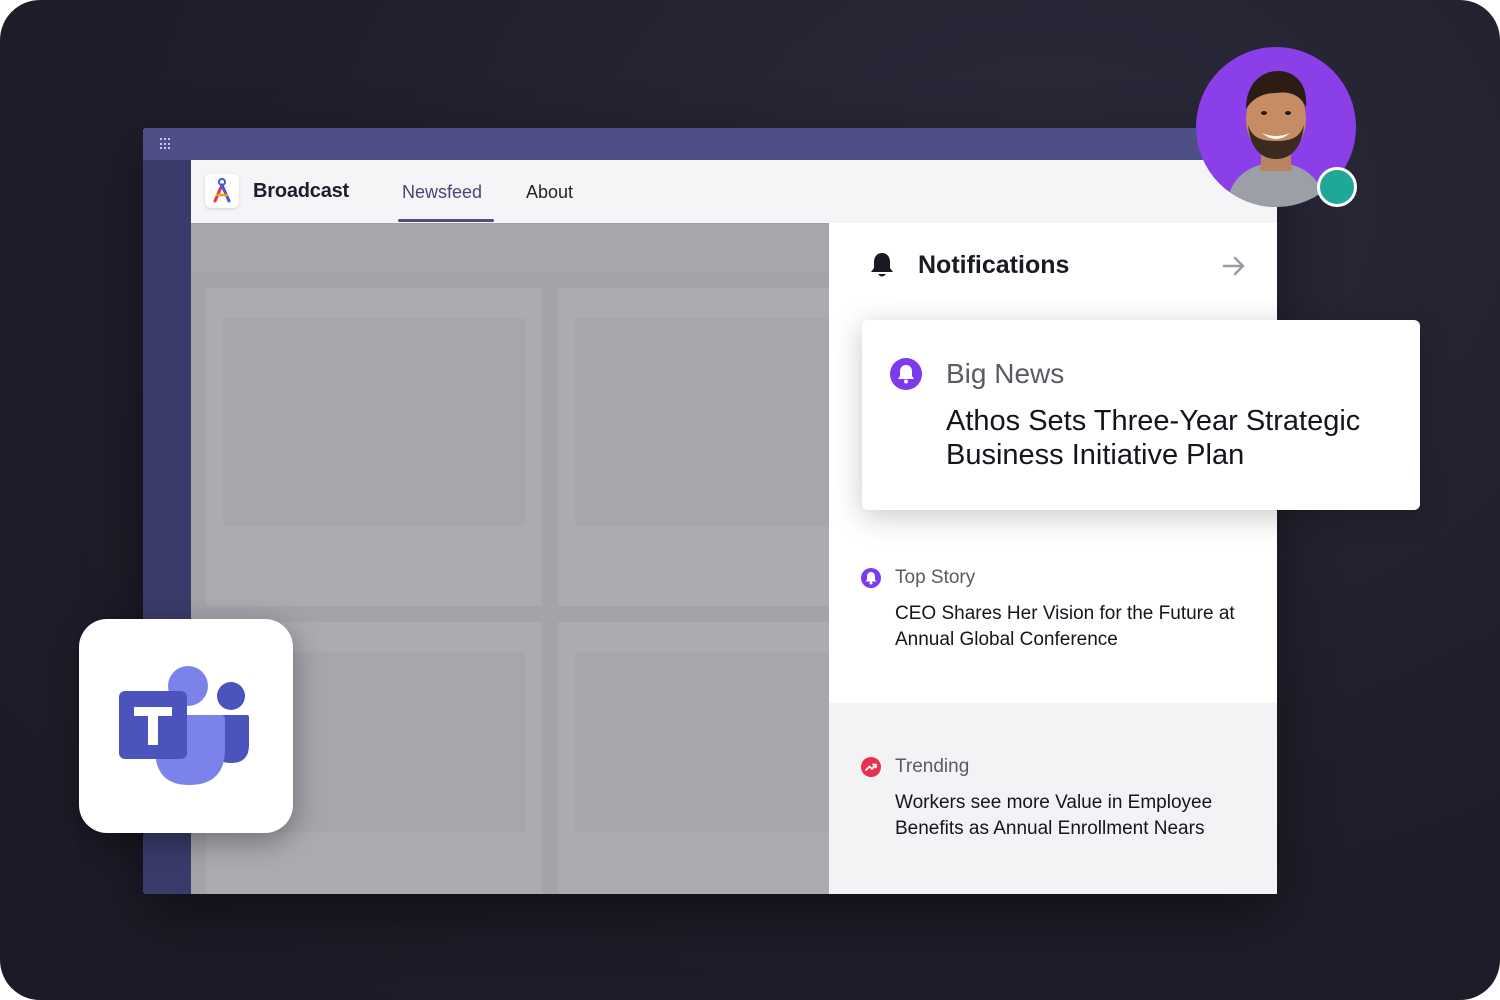 The width and height of the screenshot is (1500, 1000). What do you see at coordinates (166, 144) in the screenshot?
I see `app-launcher-icon` at bounding box center [166, 144].